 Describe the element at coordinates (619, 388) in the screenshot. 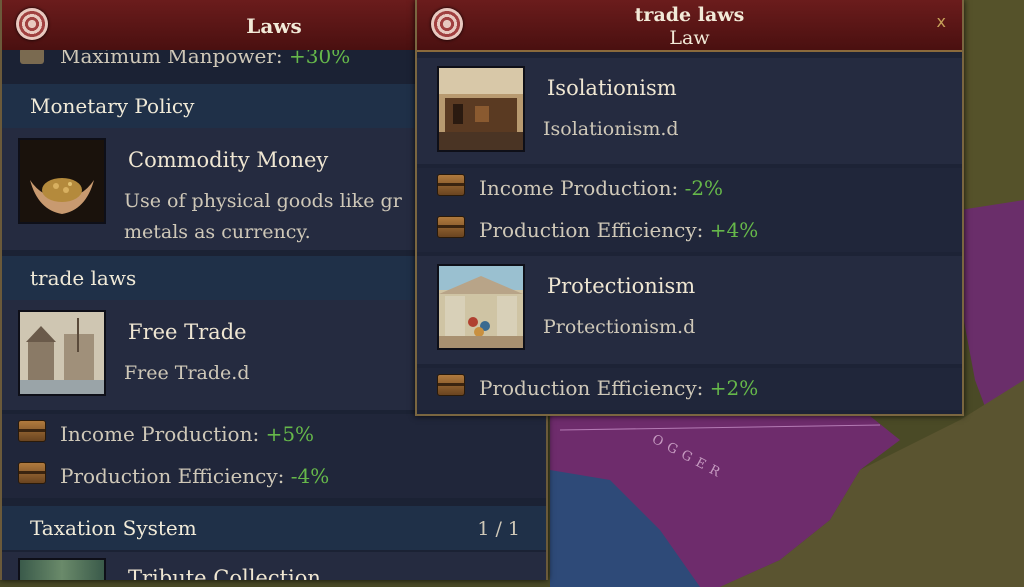

I see `effect-production-efficiency: Production Efficiency: +2%` at that location.